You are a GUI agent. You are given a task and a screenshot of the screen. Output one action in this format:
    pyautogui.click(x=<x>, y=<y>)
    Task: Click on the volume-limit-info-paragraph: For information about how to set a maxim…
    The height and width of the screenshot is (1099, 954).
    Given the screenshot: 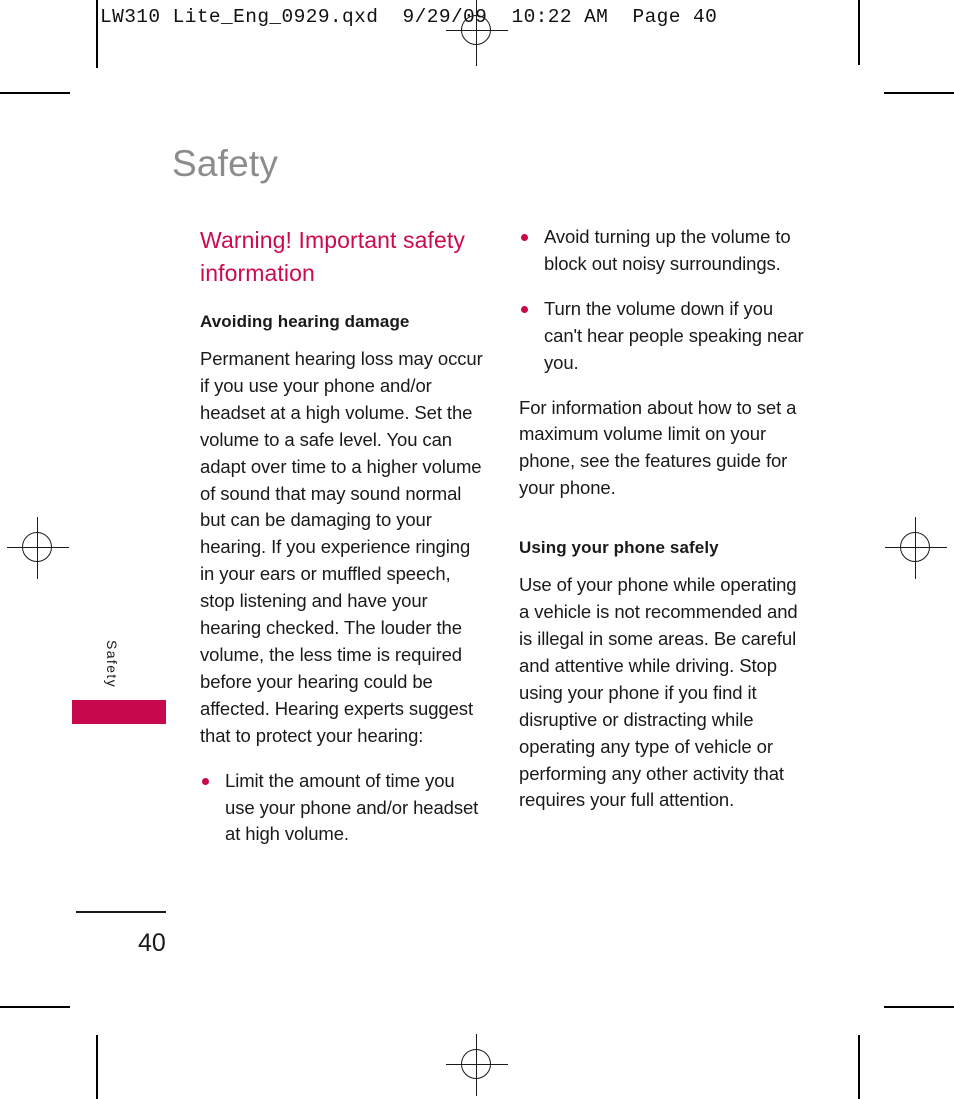 What is the action you would take?
    pyautogui.click(x=658, y=447)
    